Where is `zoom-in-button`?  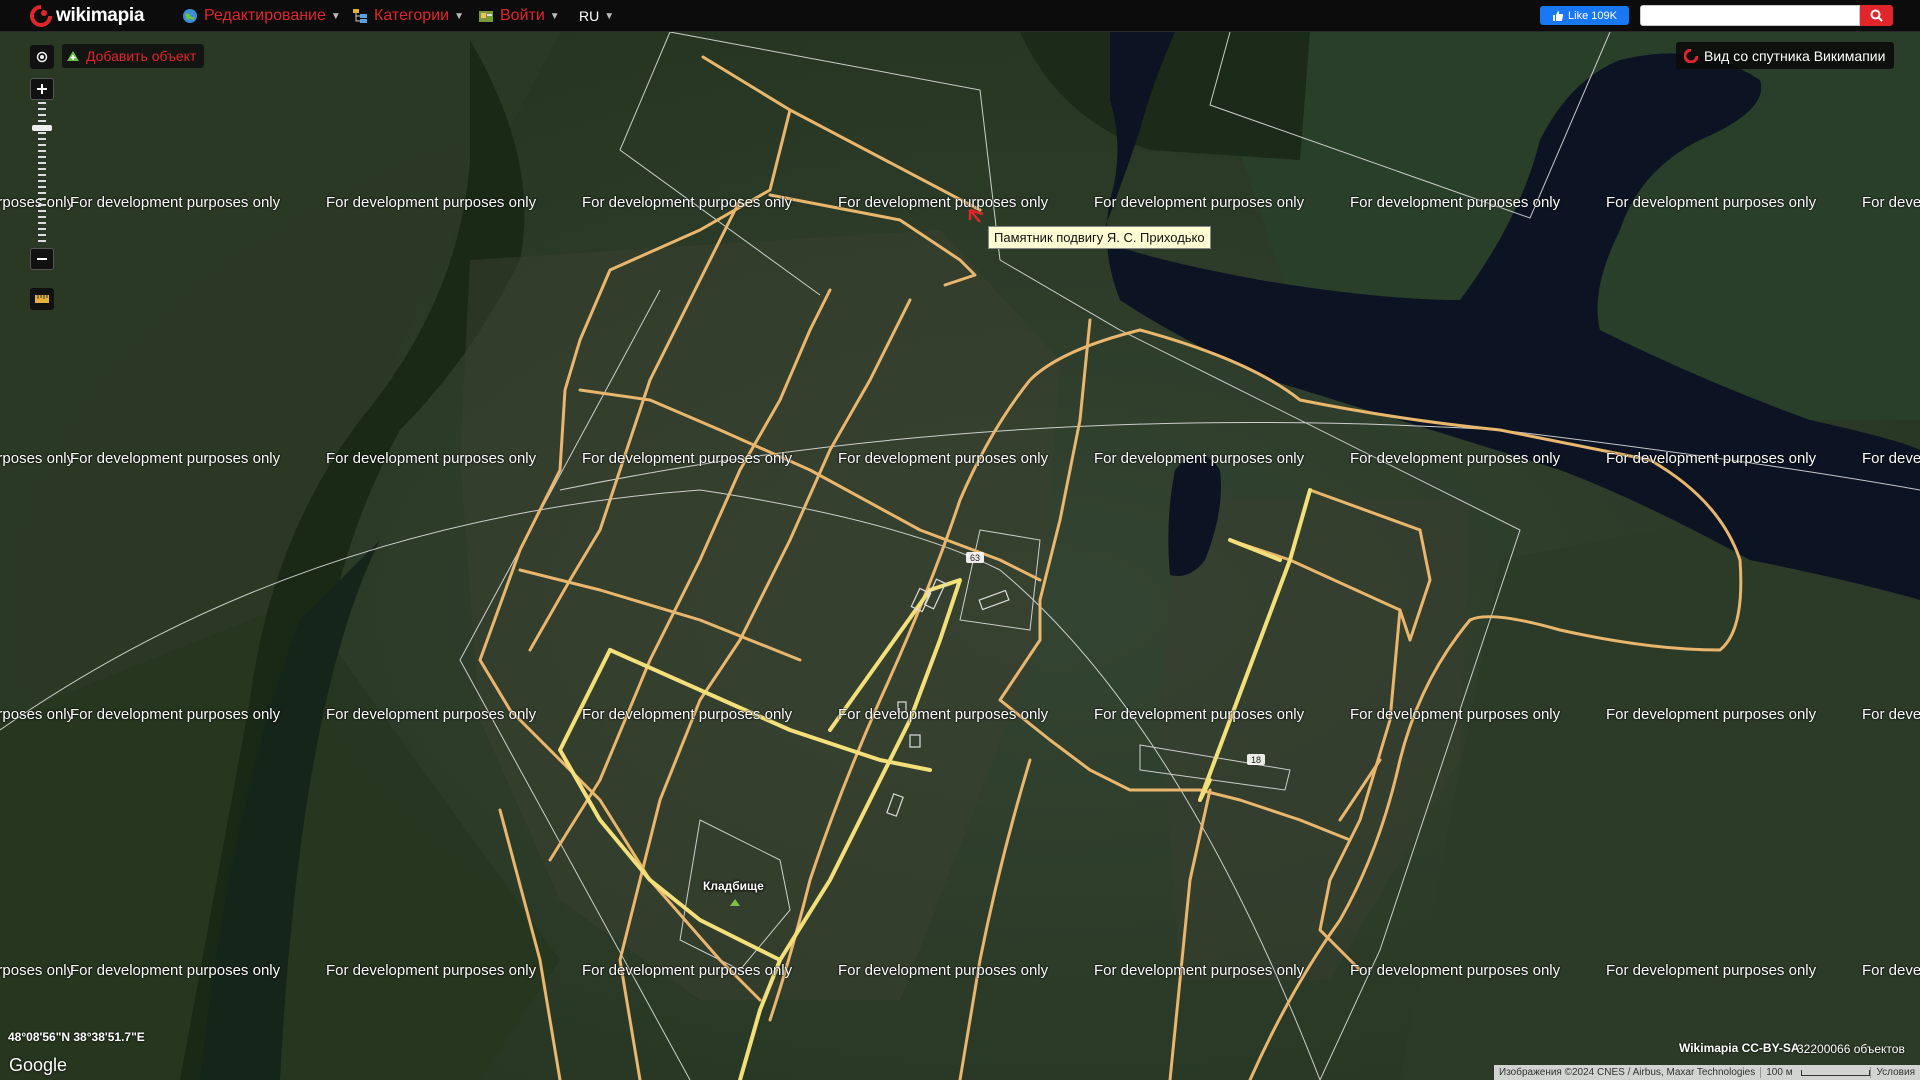 zoom-in-button is located at coordinates (42, 89).